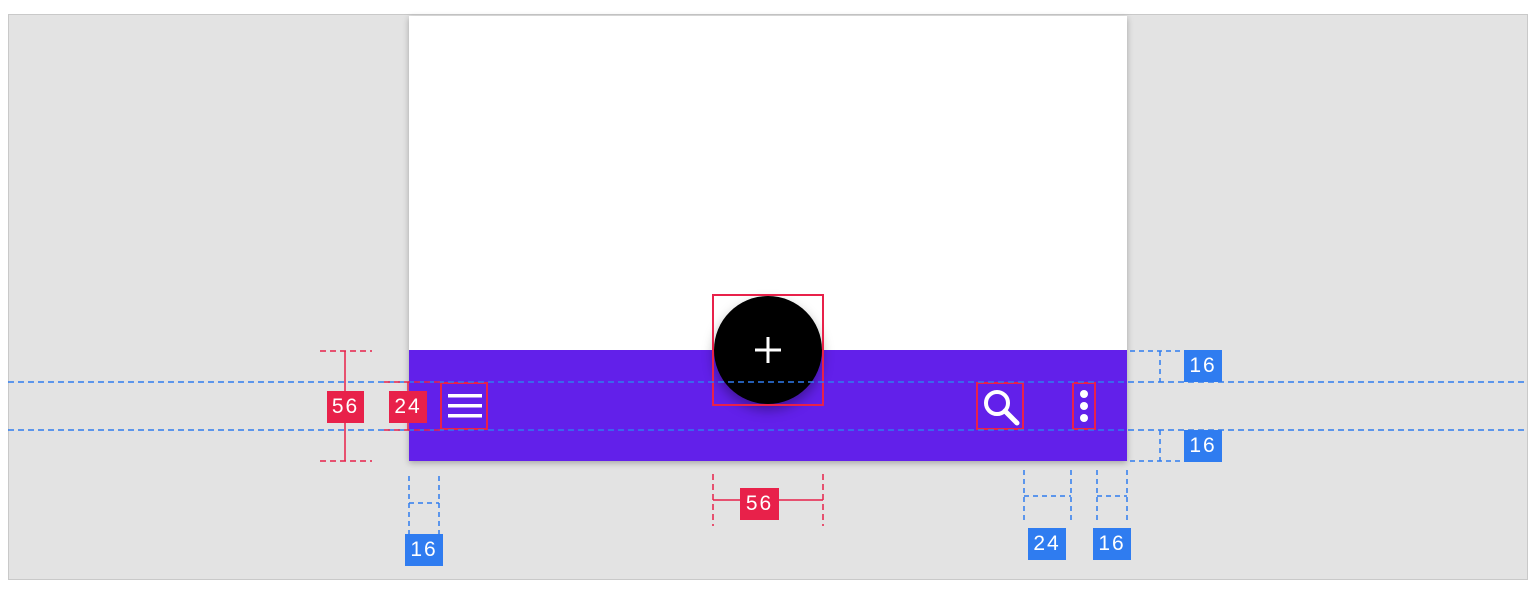 The height and width of the screenshot is (594, 1540). Describe the element at coordinates (1047, 544) in the screenshot. I see `search-icon-size-label: 24` at that location.